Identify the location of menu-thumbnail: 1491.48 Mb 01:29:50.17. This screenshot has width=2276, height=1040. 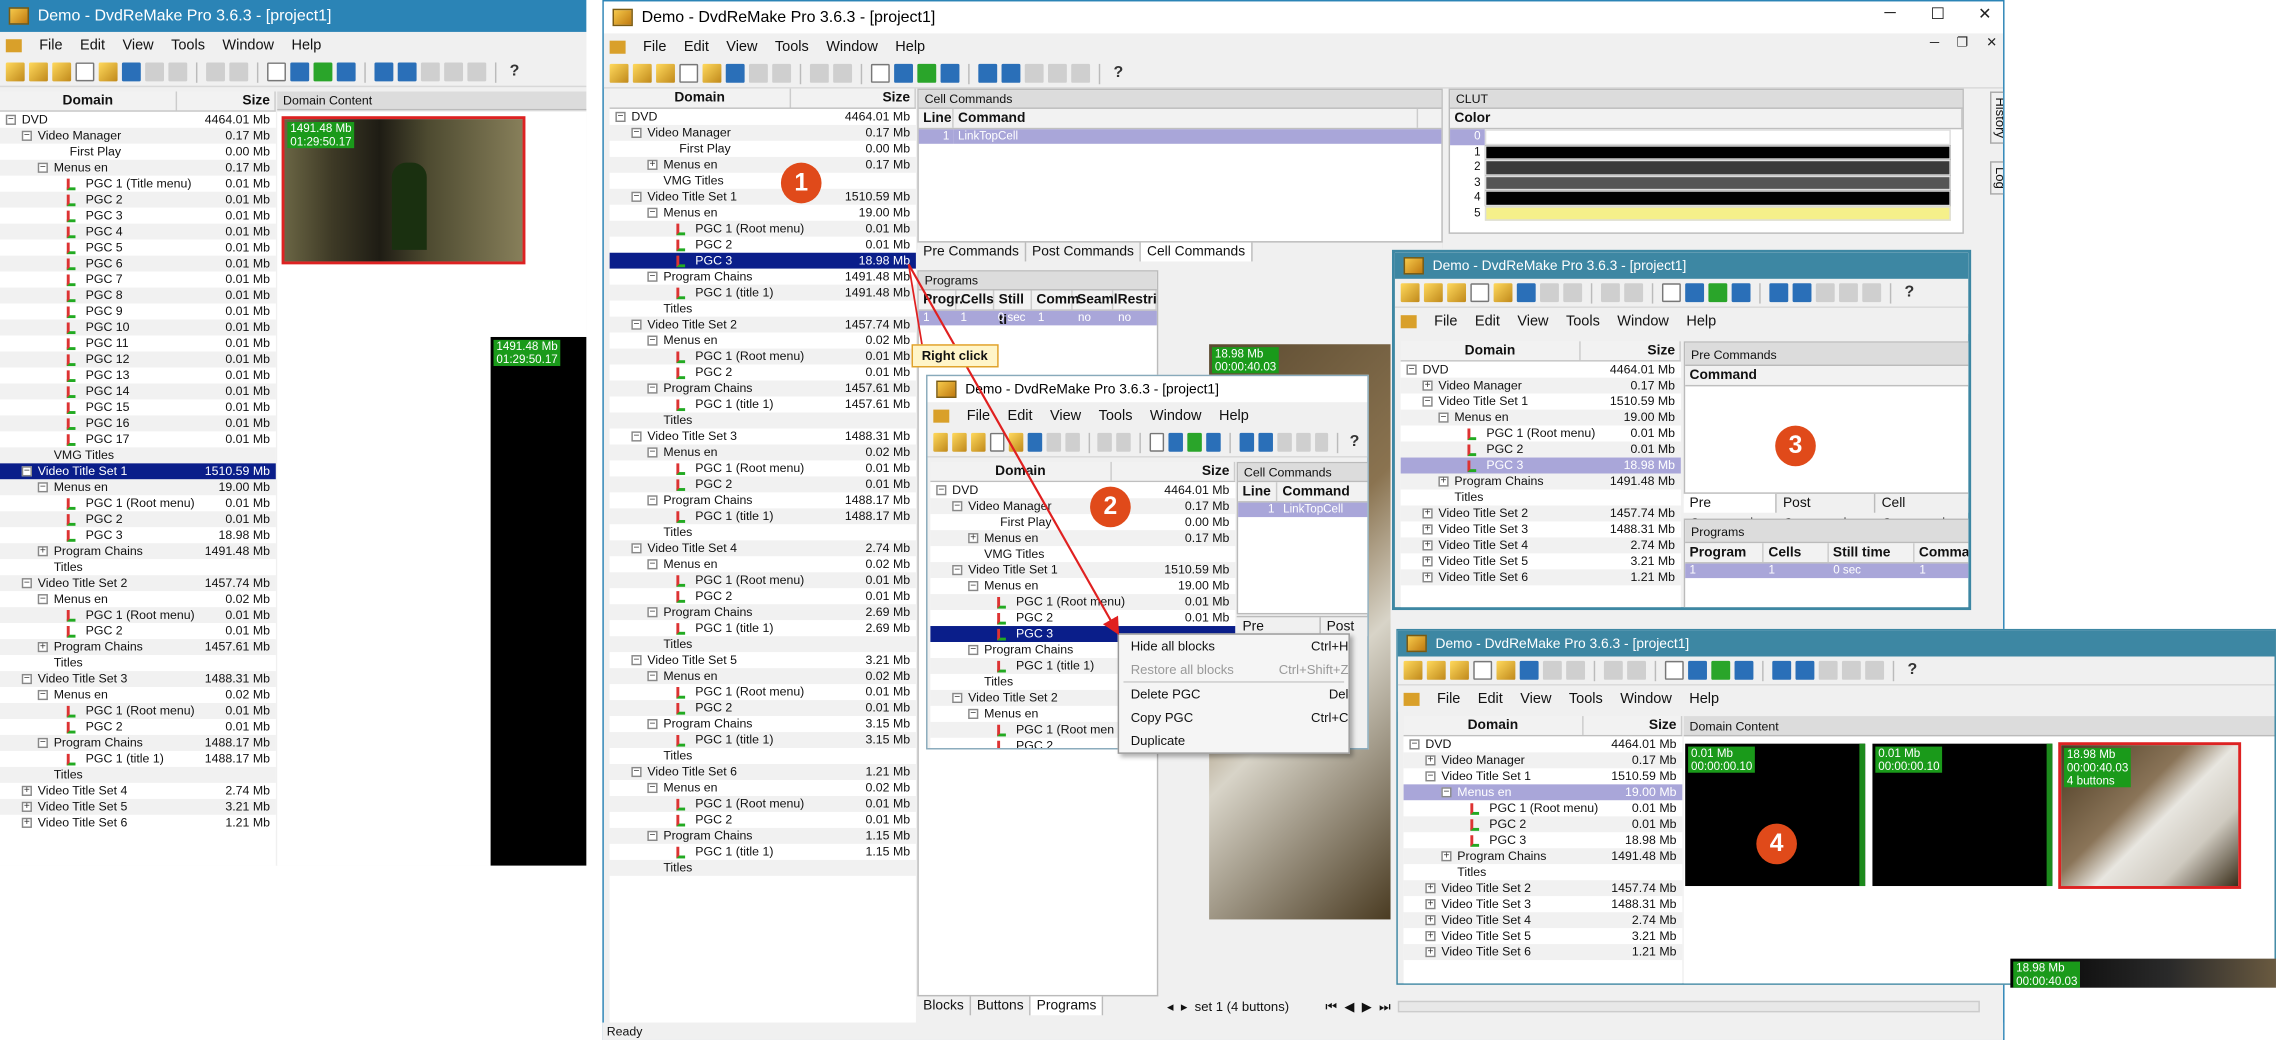
(403, 190).